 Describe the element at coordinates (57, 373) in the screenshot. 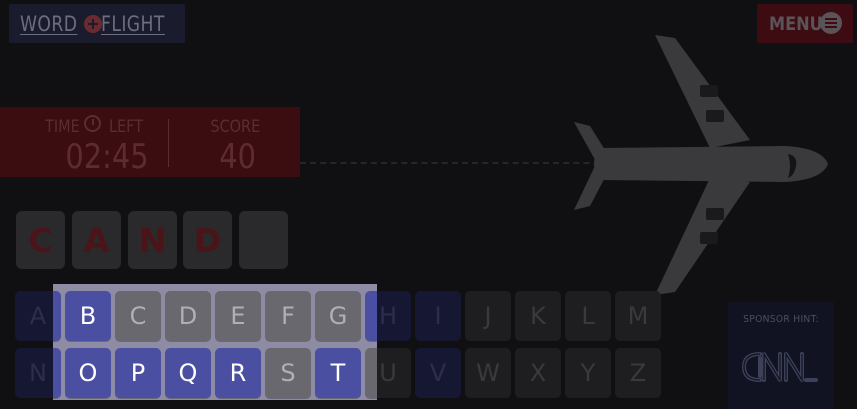

I see `key-n-edge` at that location.